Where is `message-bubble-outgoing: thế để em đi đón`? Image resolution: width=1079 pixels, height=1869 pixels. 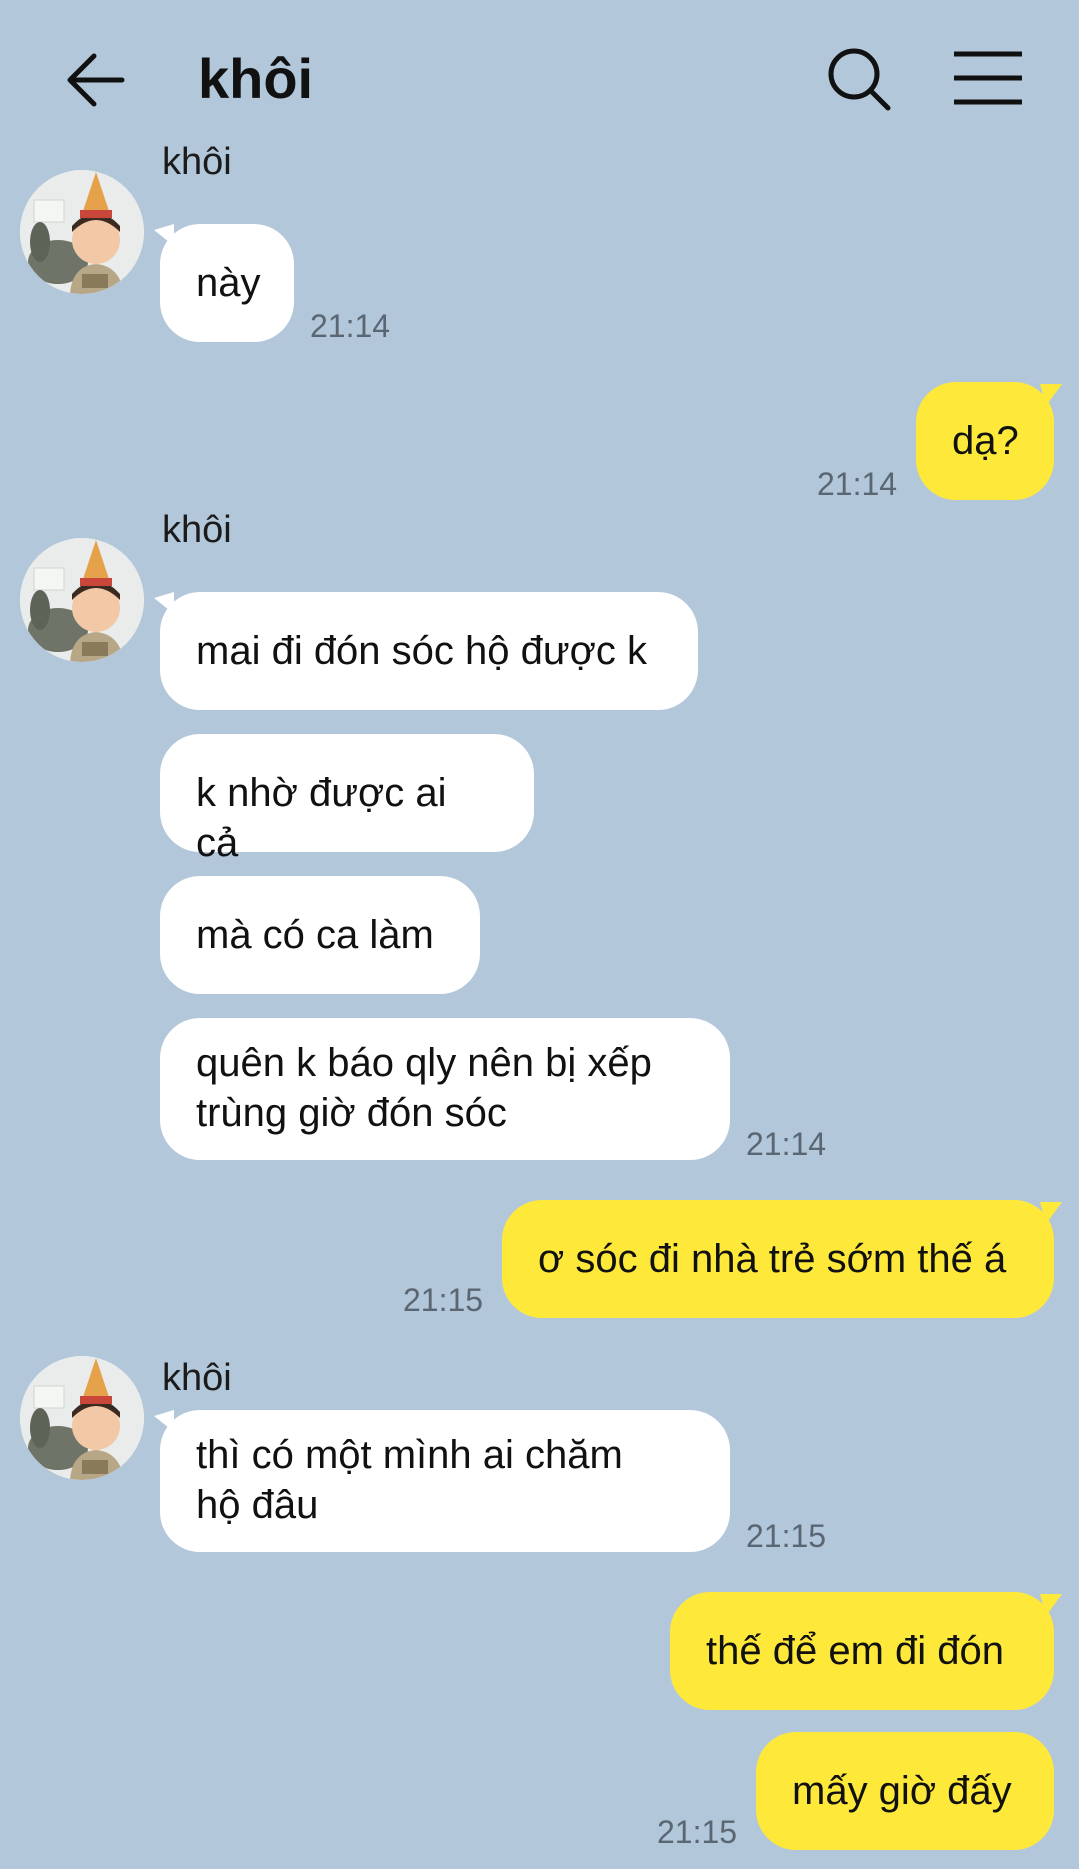
message-bubble-outgoing: thế để em đi đón is located at coordinates (862, 1651).